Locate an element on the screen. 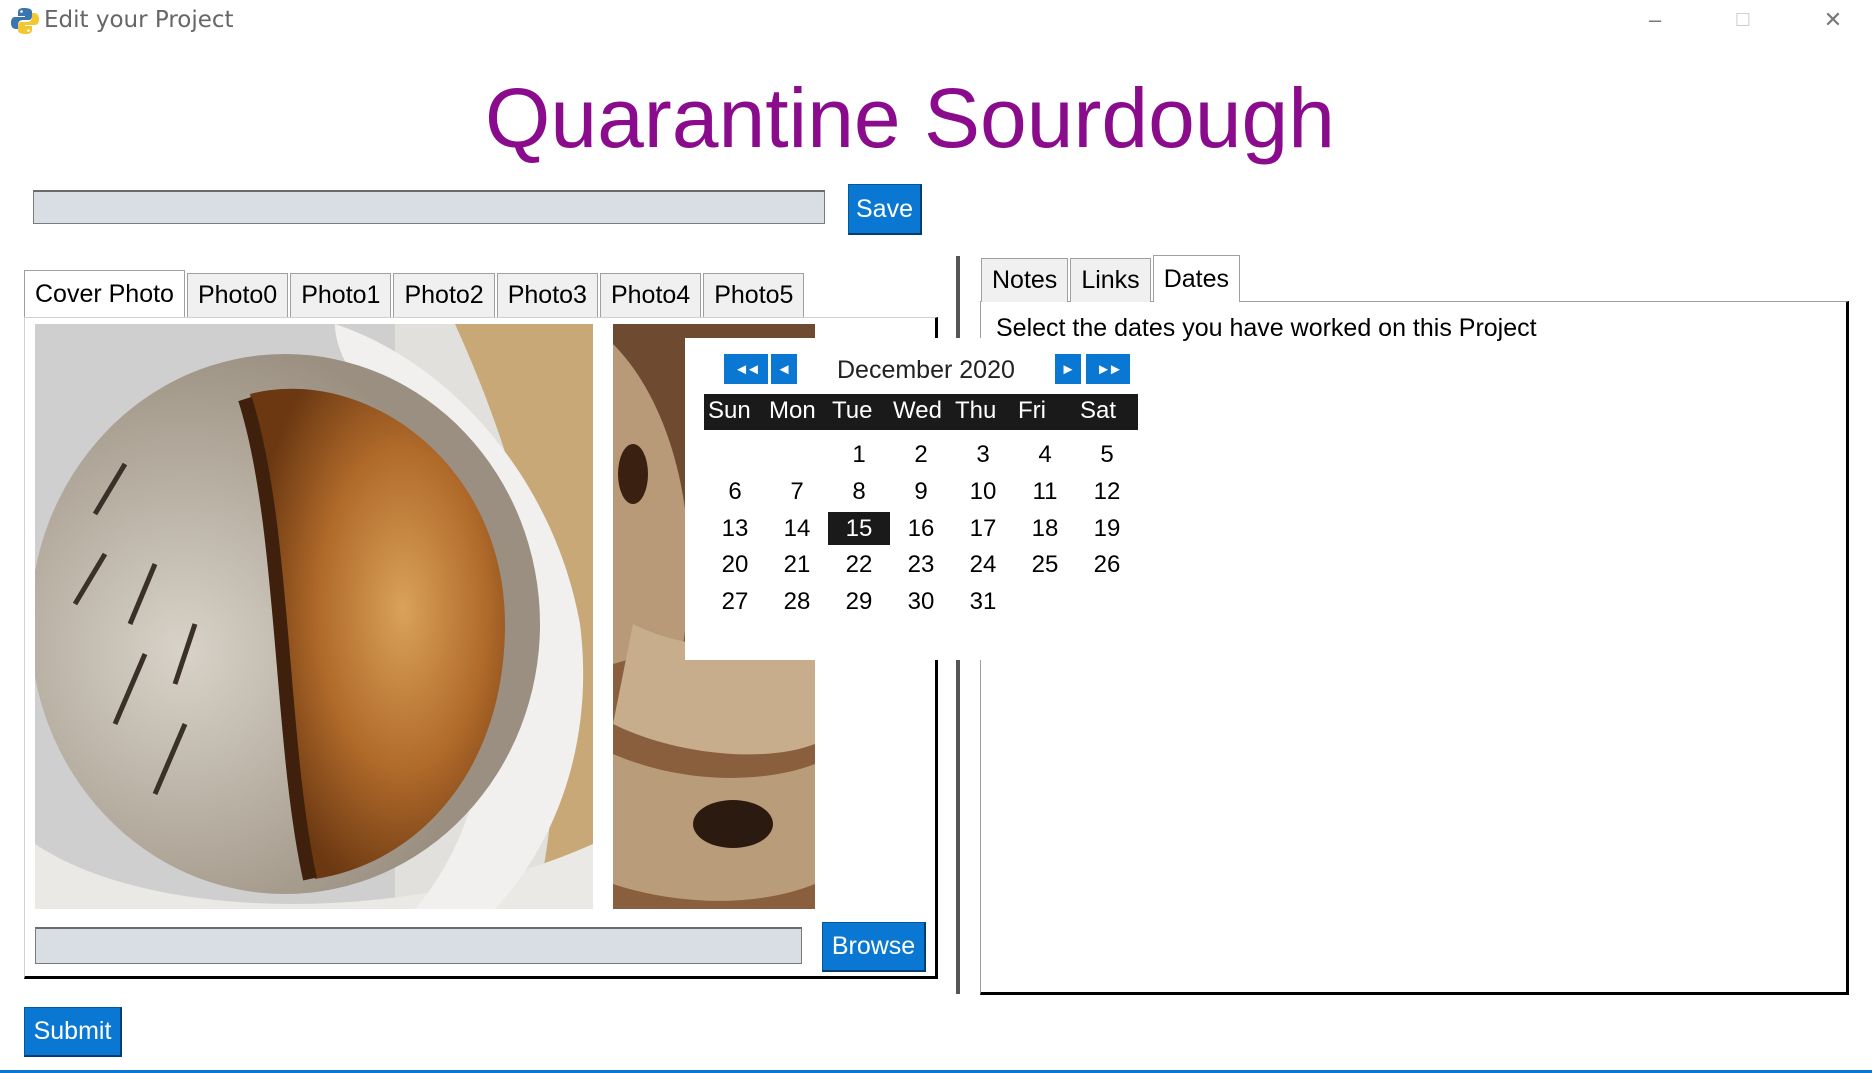 This screenshot has width=1872, height=1073. calendar-day-19: 19 is located at coordinates (1107, 528).